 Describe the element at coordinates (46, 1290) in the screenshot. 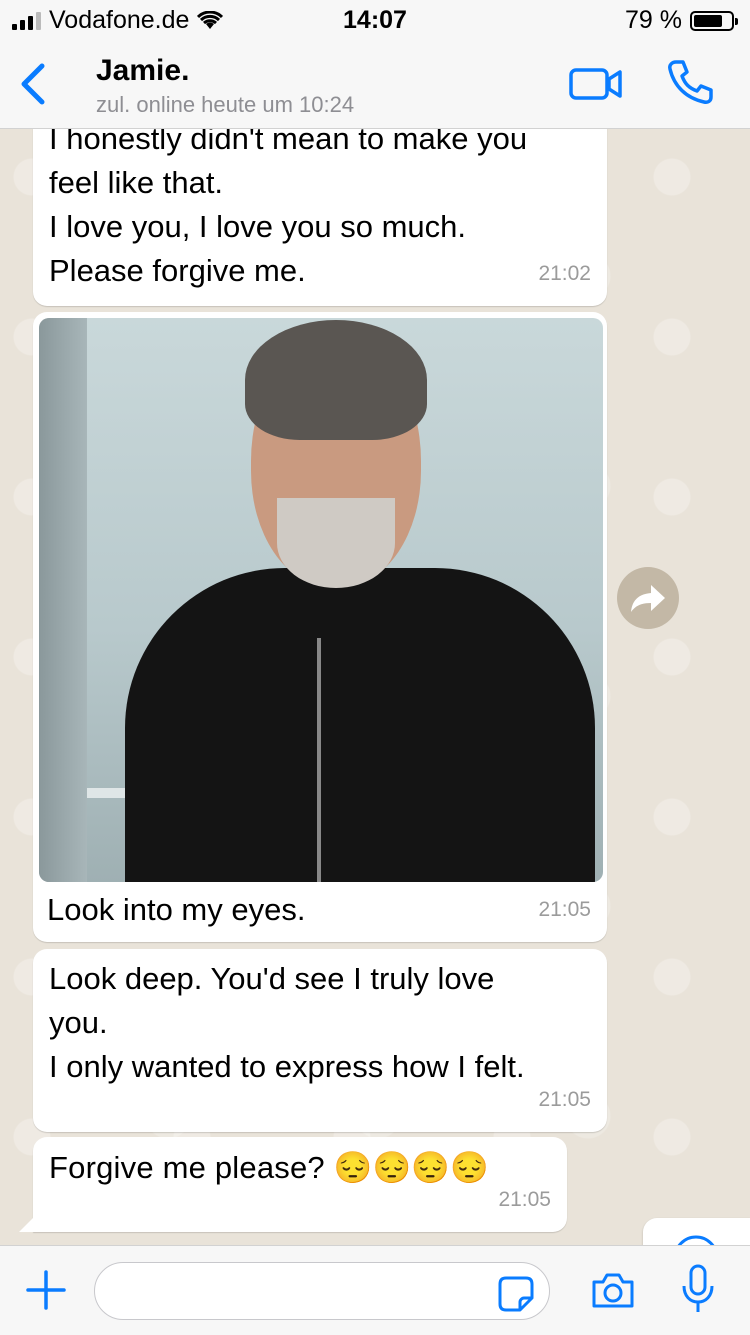

I see `plus-icon` at that location.